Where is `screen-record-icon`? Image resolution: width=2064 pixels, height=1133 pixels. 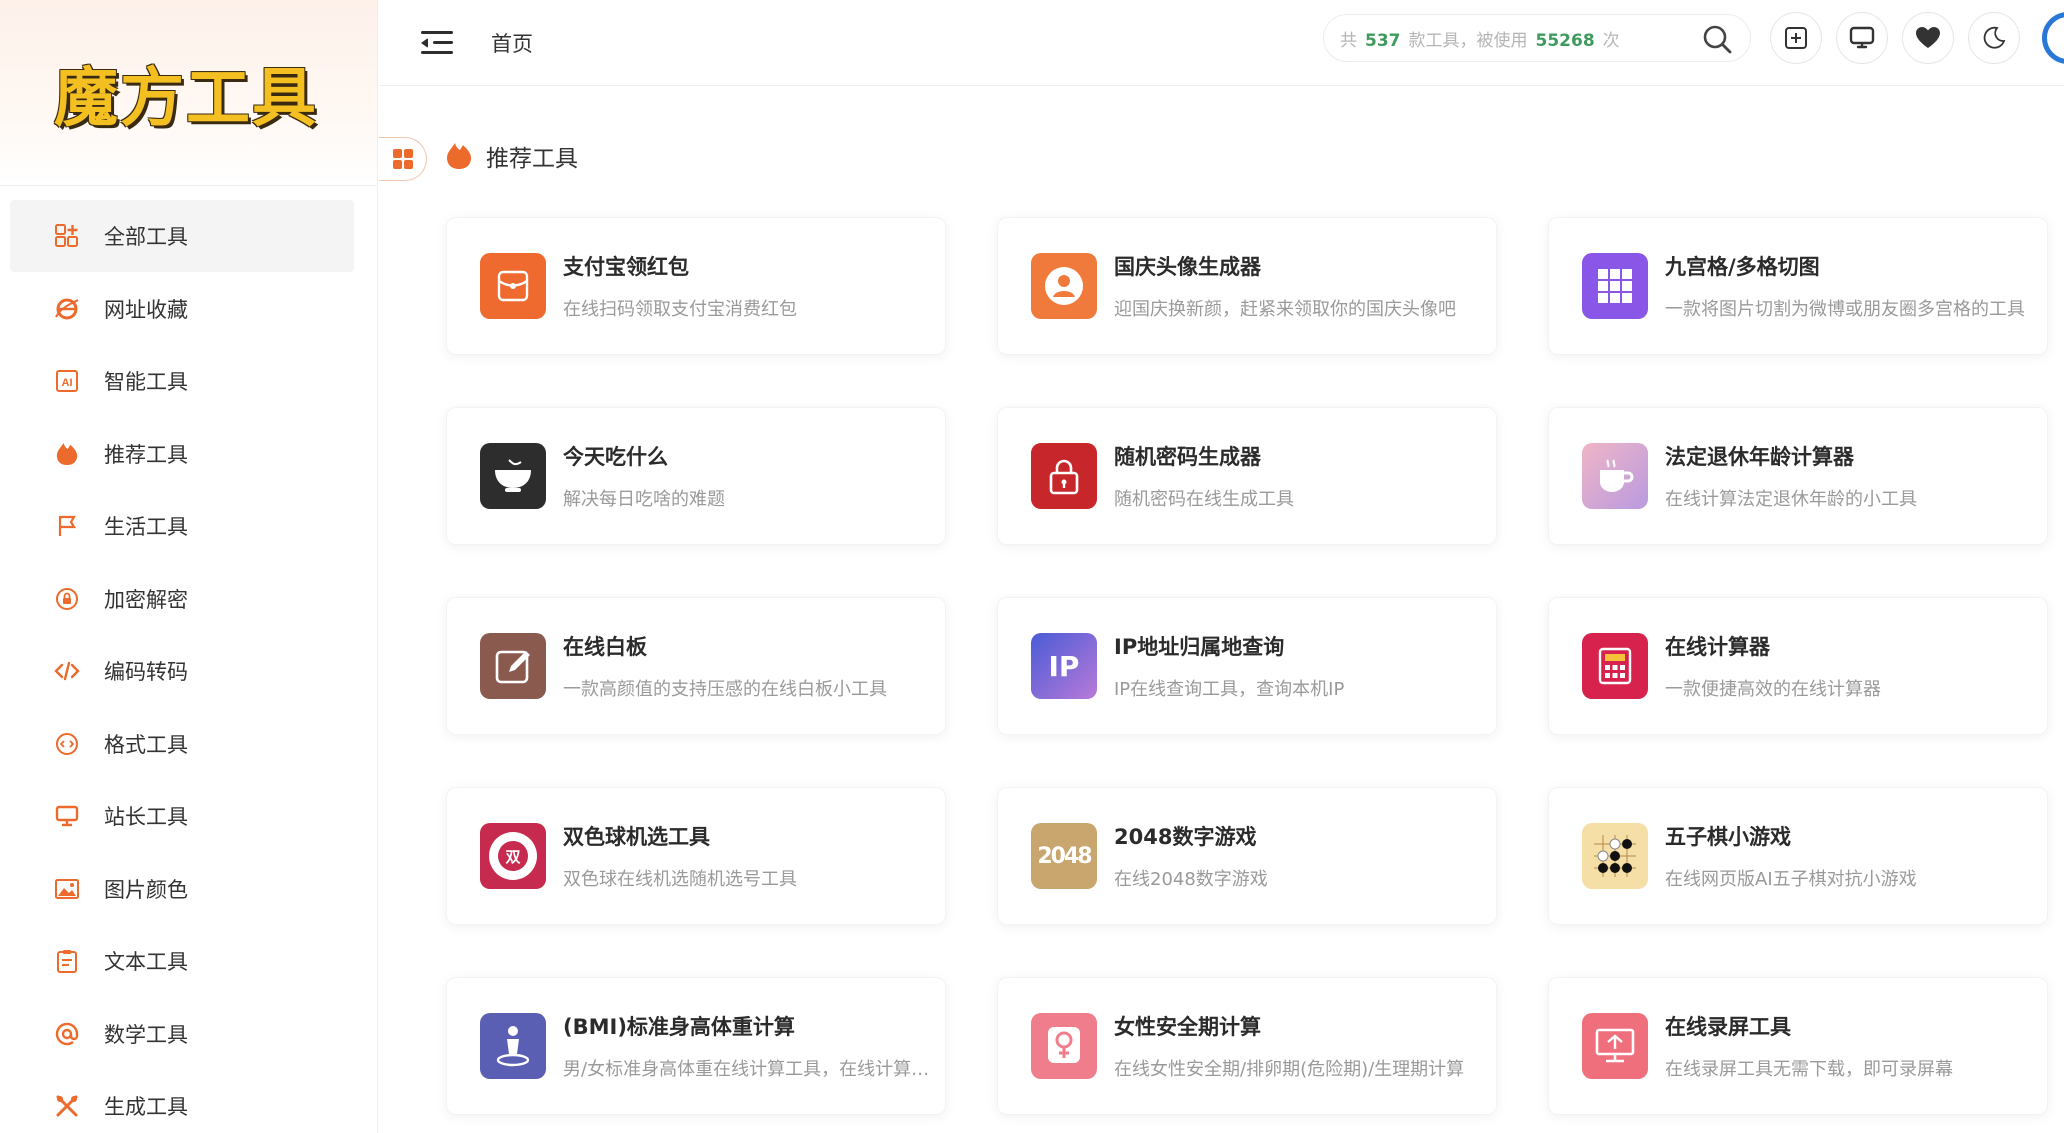 screen-record-icon is located at coordinates (1615, 1046).